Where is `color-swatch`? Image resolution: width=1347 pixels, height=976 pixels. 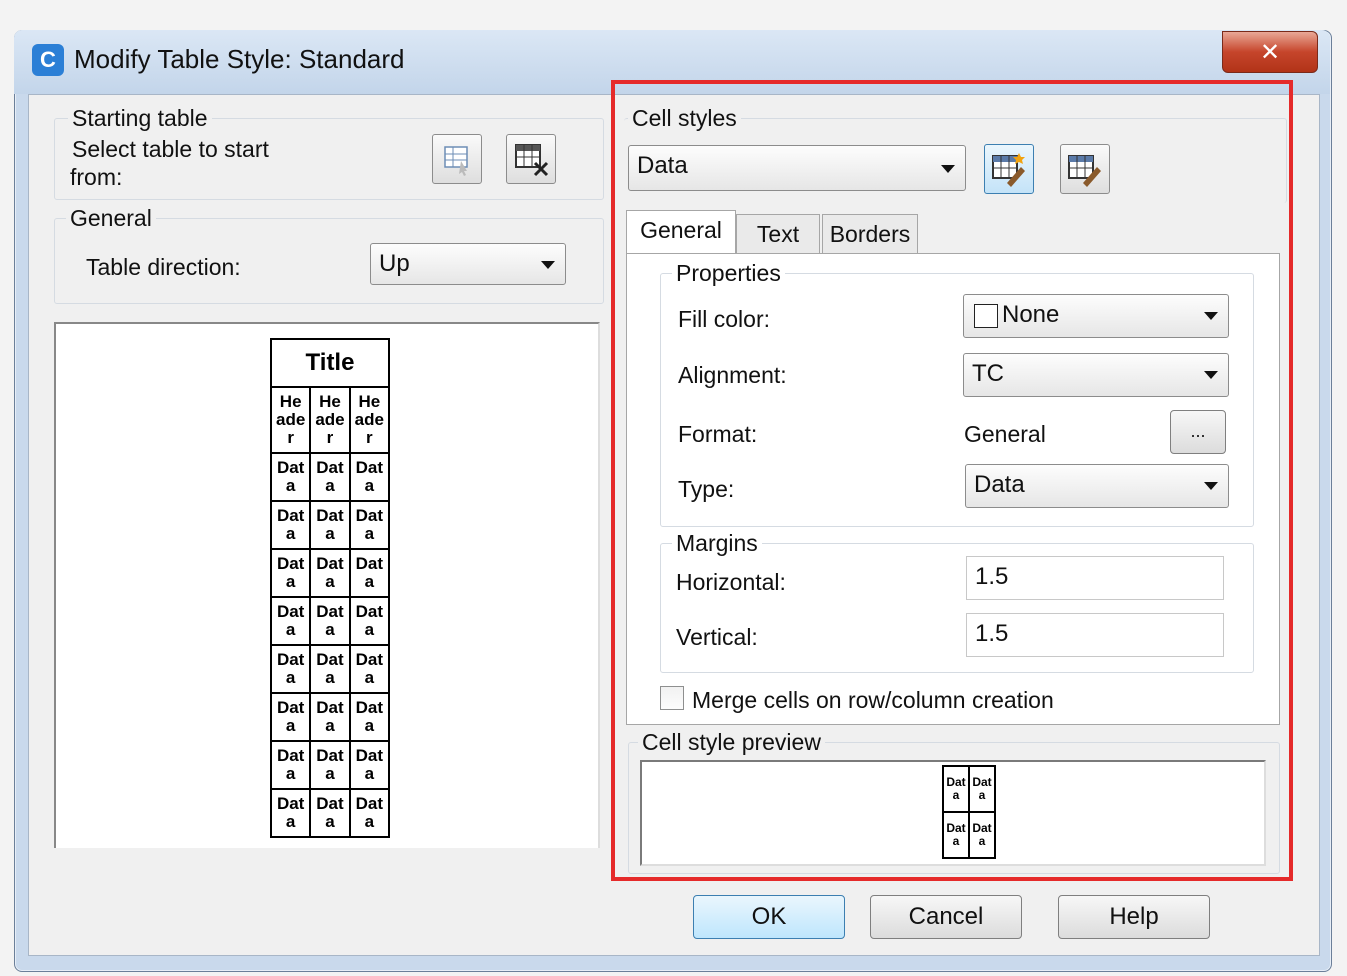
color-swatch is located at coordinates (986, 316).